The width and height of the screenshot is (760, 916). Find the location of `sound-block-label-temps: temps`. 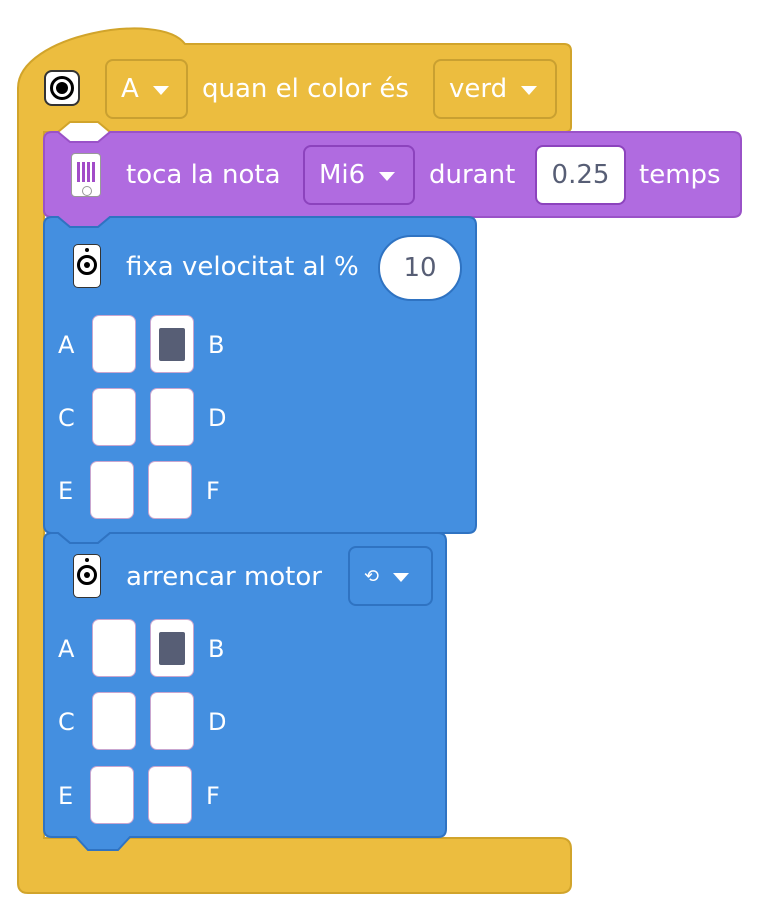

sound-block-label-temps: temps is located at coordinates (680, 175).